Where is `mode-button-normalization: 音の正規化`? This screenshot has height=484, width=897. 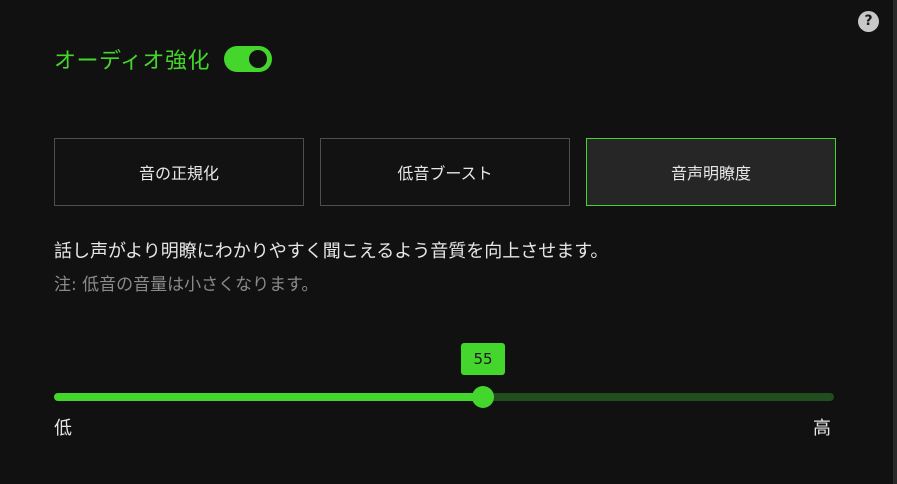
mode-button-normalization: 音の正規化 is located at coordinates (179, 172).